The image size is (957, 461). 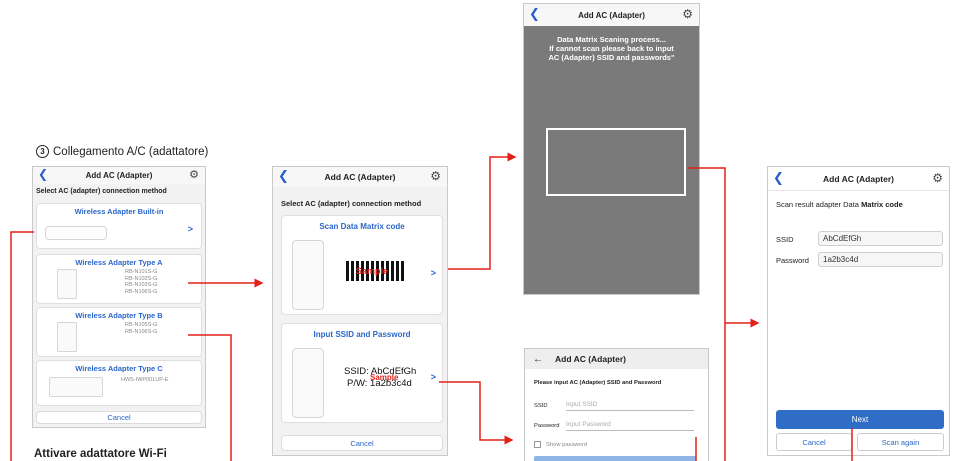 I want to click on scan-frame, so click(x=616, y=162).